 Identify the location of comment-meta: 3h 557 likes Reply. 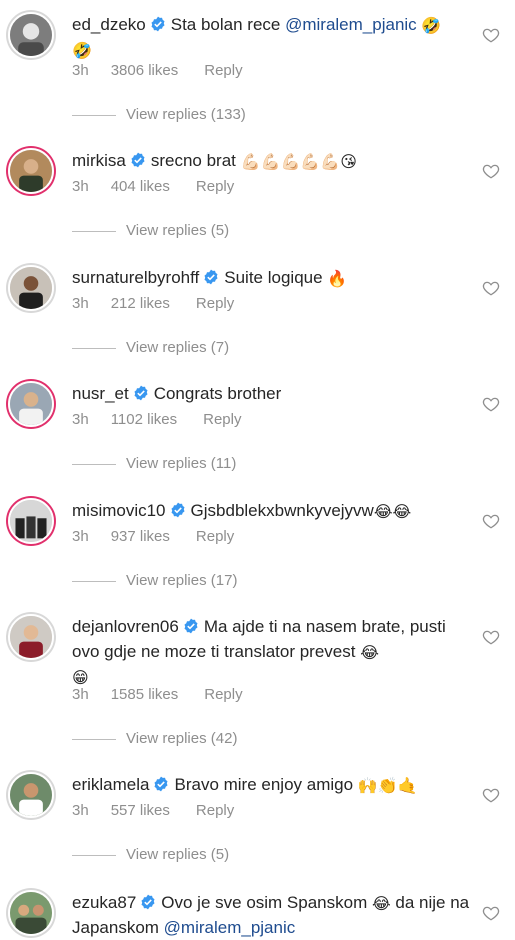
(164, 810).